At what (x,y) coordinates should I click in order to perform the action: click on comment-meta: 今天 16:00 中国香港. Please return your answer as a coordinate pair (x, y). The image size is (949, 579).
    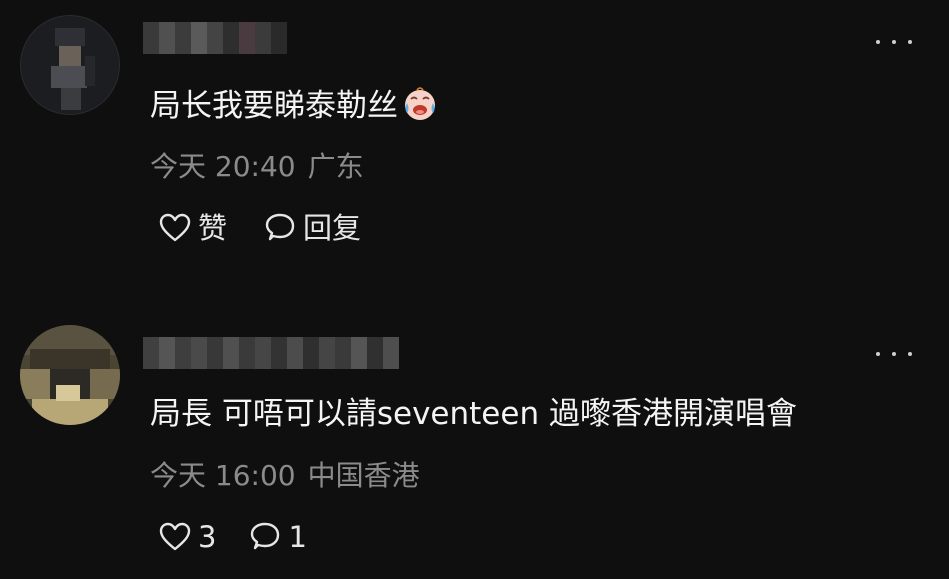
    Looking at the image, I should click on (285, 476).